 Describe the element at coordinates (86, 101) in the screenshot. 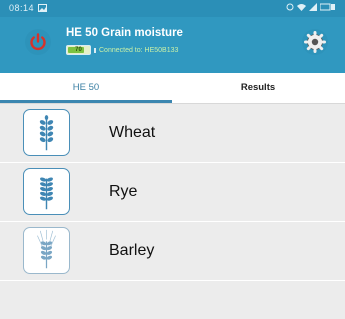

I see `active-tab-indicator` at that location.